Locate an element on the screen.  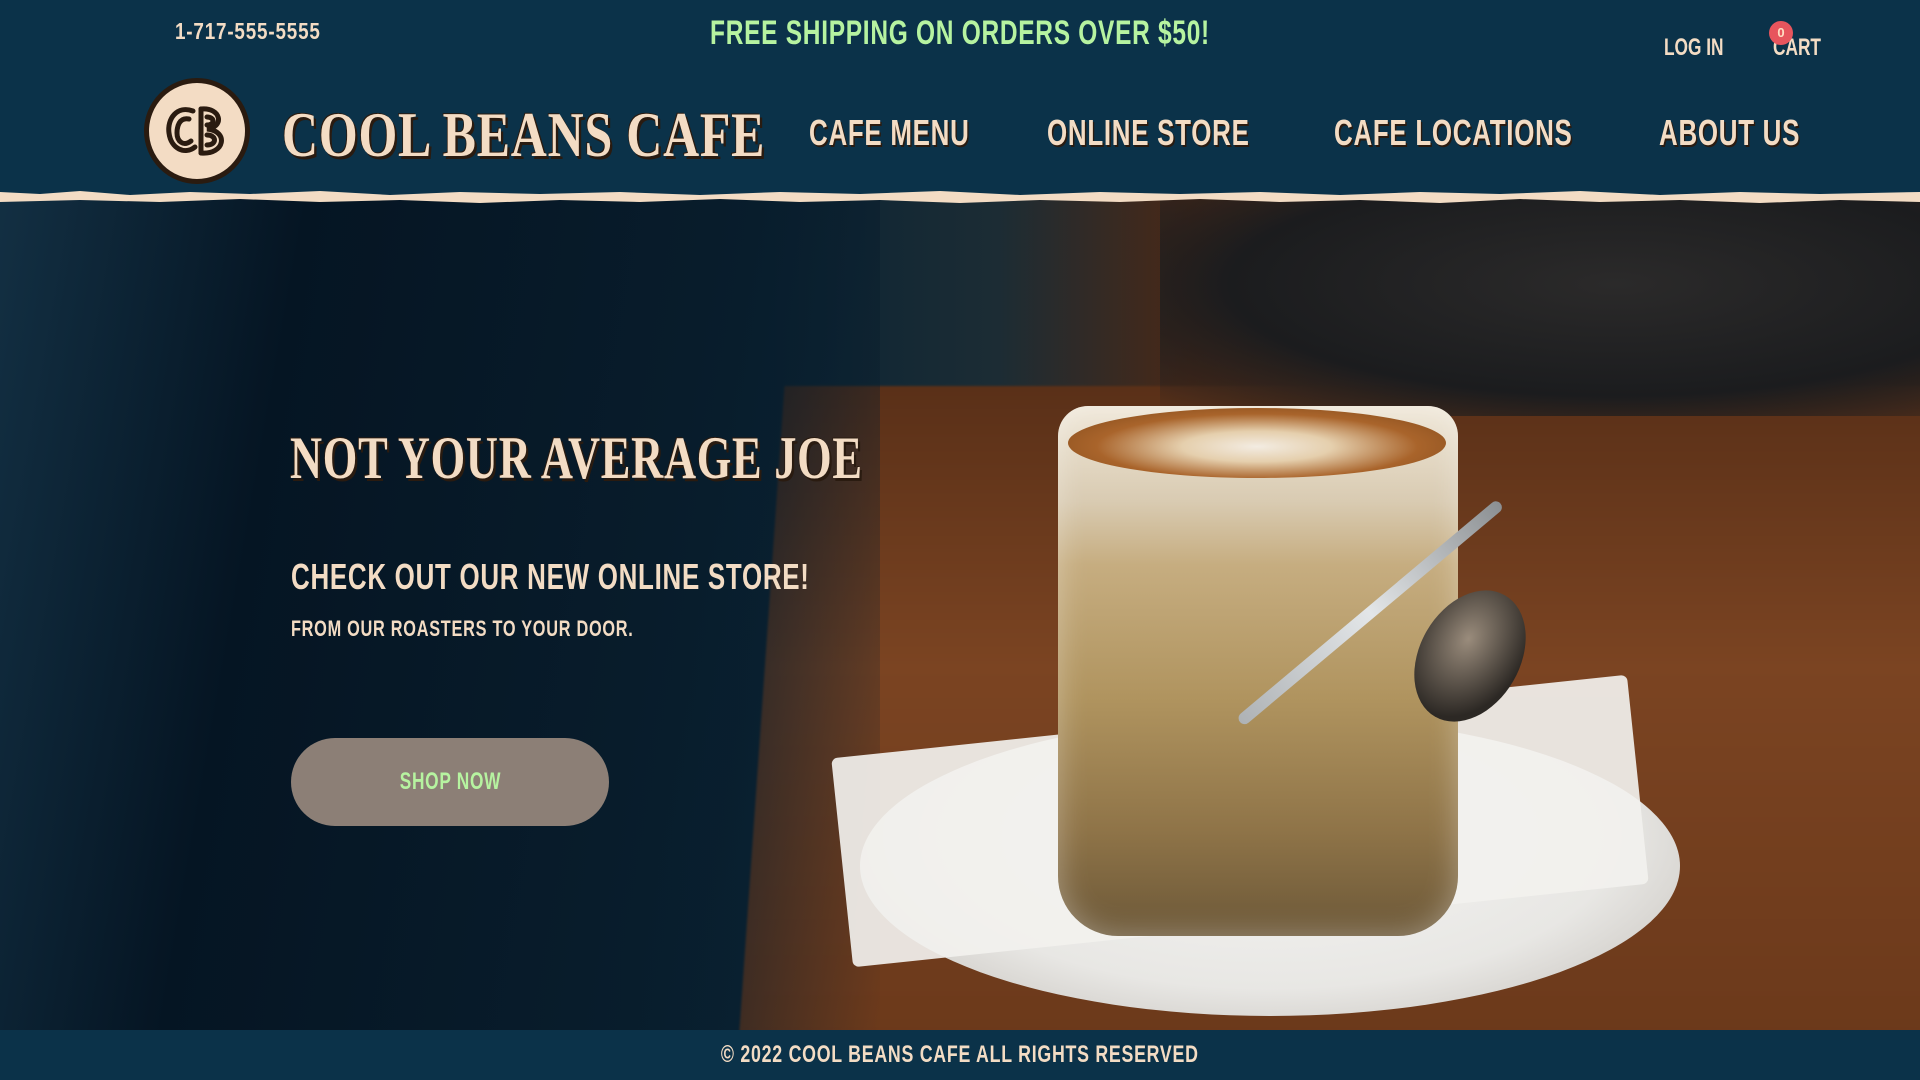
hero-tagline: FROM OUR ROASTERS TO YOUR DOOR. is located at coordinates (462, 628).